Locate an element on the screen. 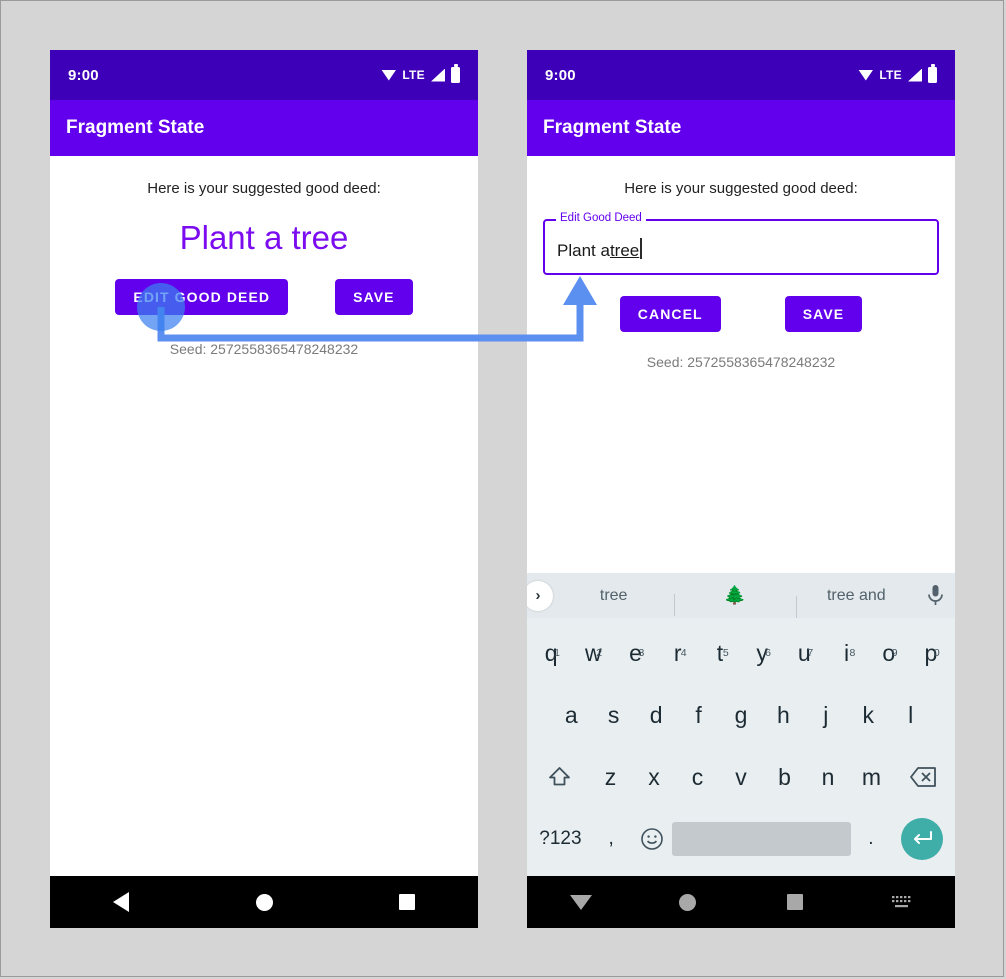 The height and width of the screenshot is (979, 1006). key-z: z is located at coordinates (611, 777).